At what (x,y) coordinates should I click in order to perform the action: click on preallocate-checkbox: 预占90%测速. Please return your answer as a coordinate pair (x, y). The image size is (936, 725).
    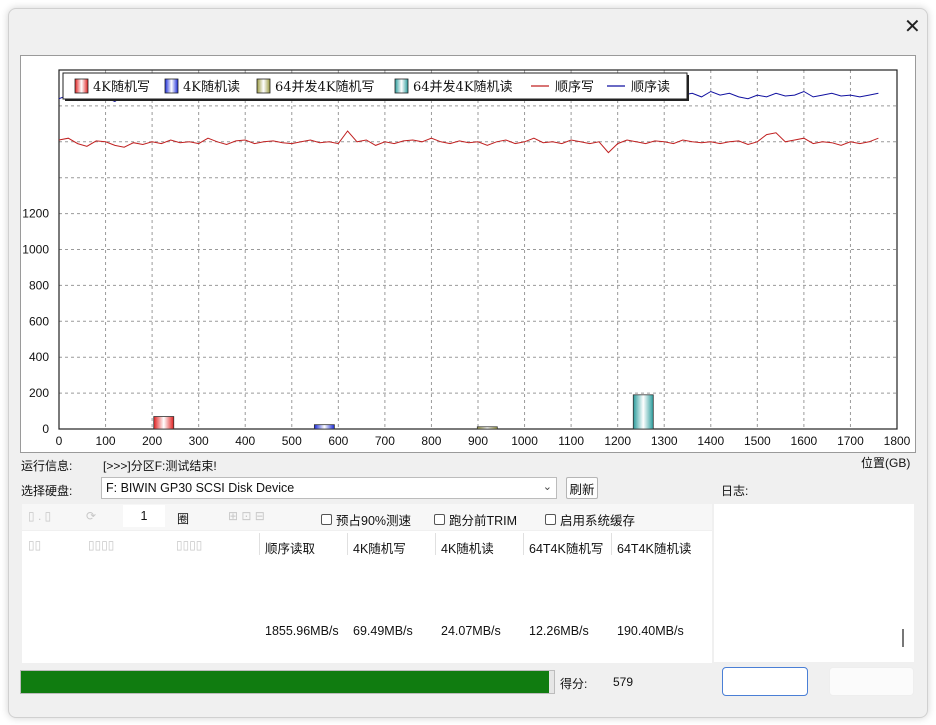
    Looking at the image, I should click on (366, 519).